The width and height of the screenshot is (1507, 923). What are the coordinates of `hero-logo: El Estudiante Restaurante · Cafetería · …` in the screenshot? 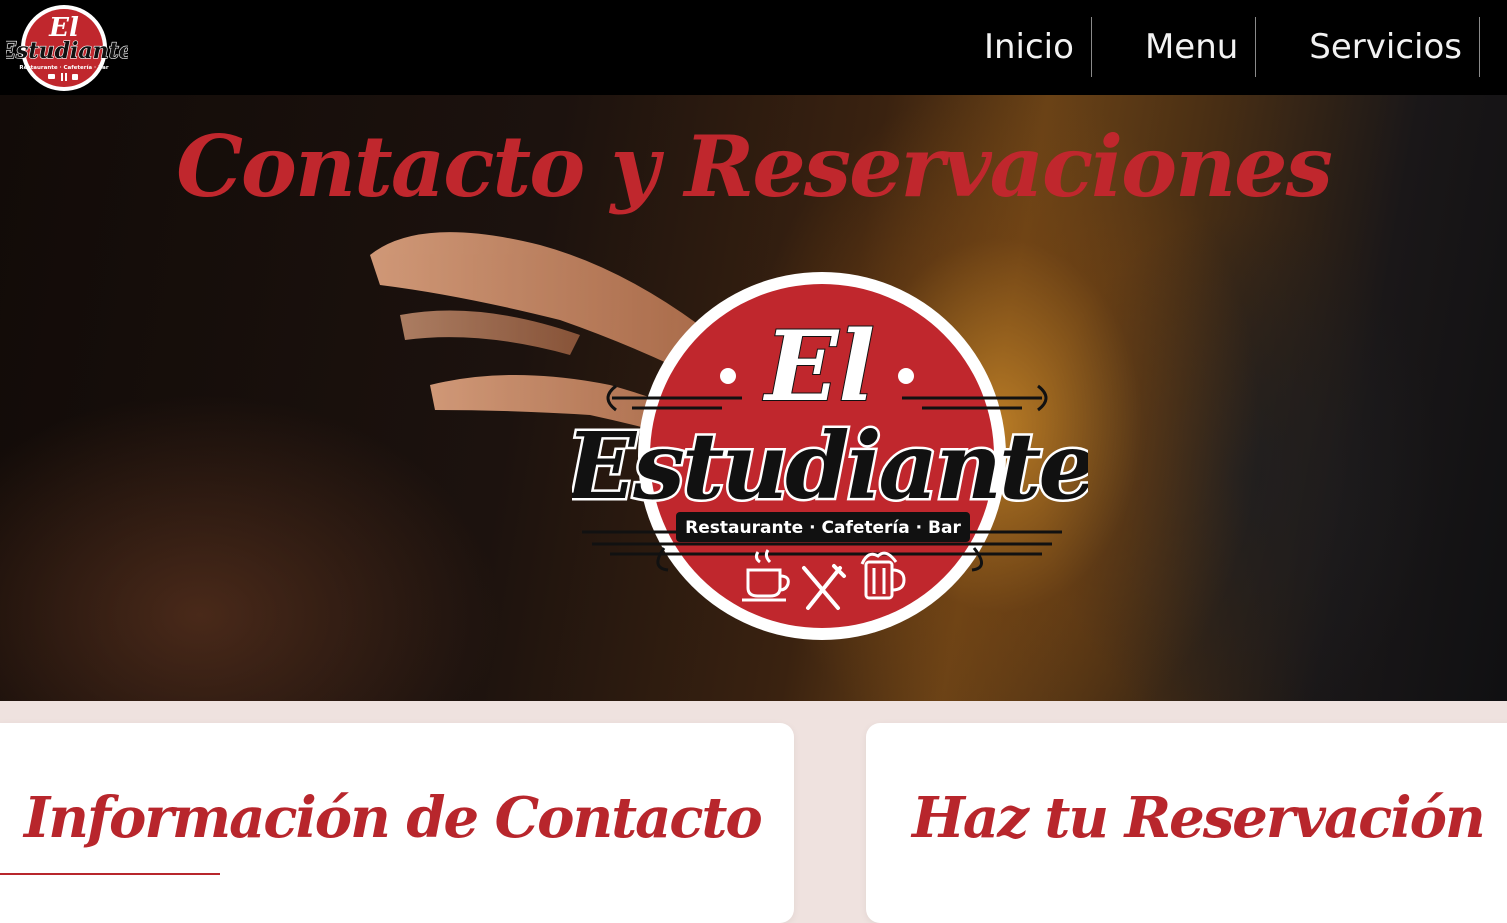 It's located at (830, 456).